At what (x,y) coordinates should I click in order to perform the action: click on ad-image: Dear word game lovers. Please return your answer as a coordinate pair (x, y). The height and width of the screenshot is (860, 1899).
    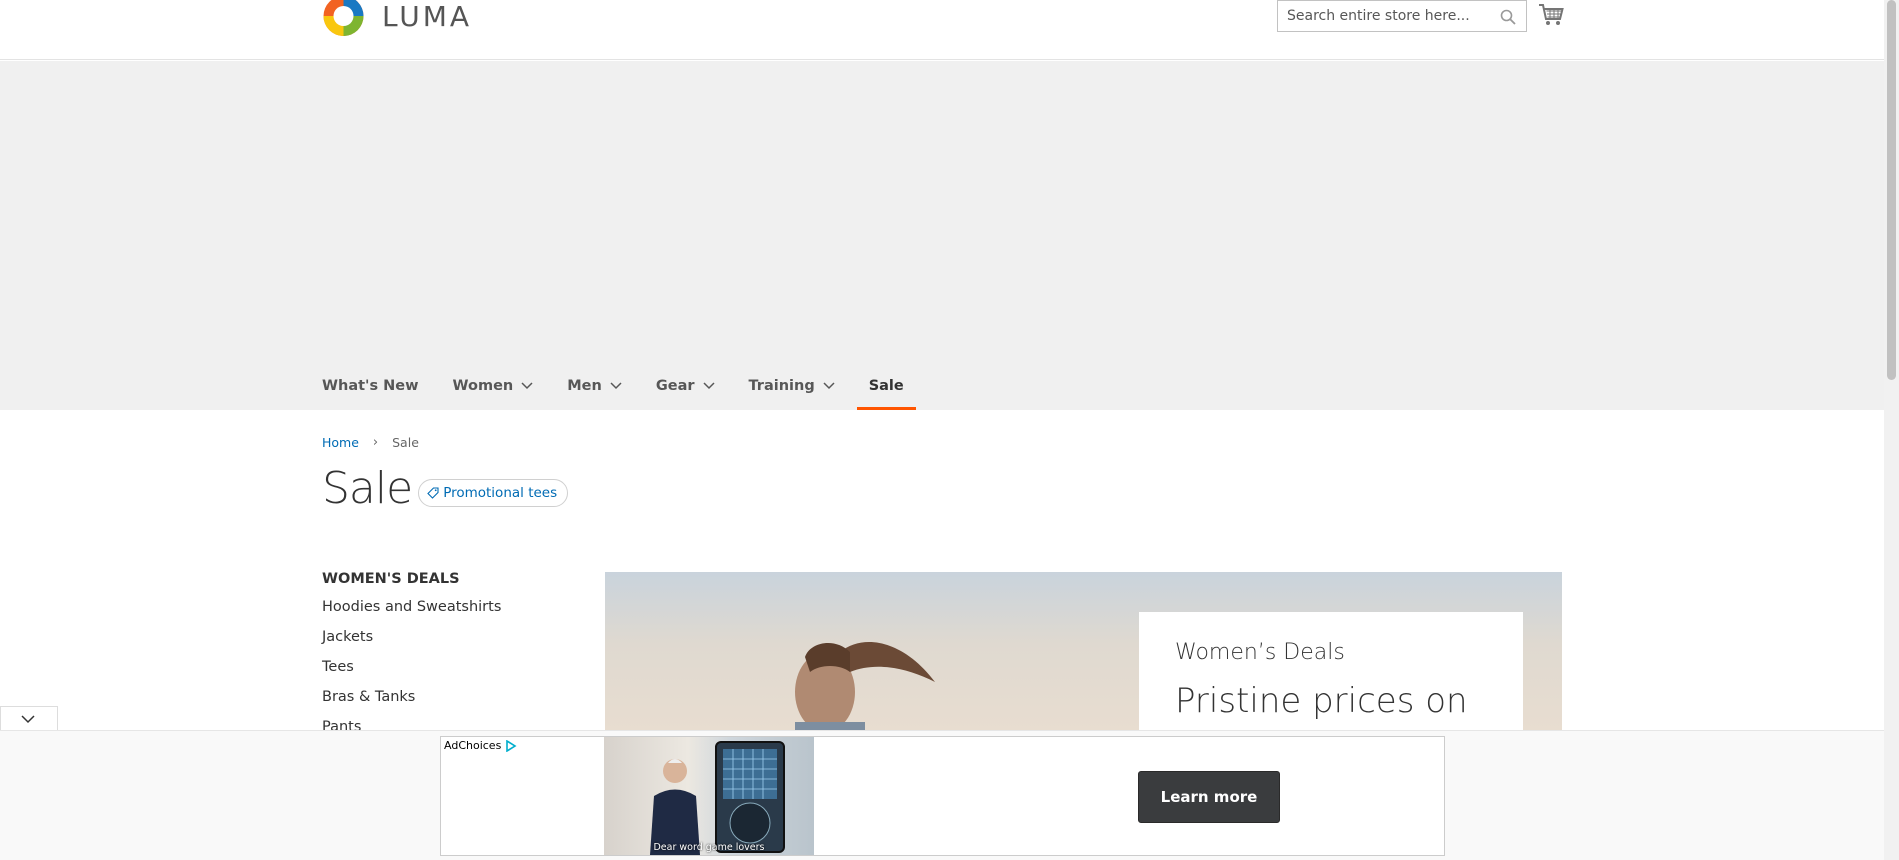
    Looking at the image, I should click on (709, 796).